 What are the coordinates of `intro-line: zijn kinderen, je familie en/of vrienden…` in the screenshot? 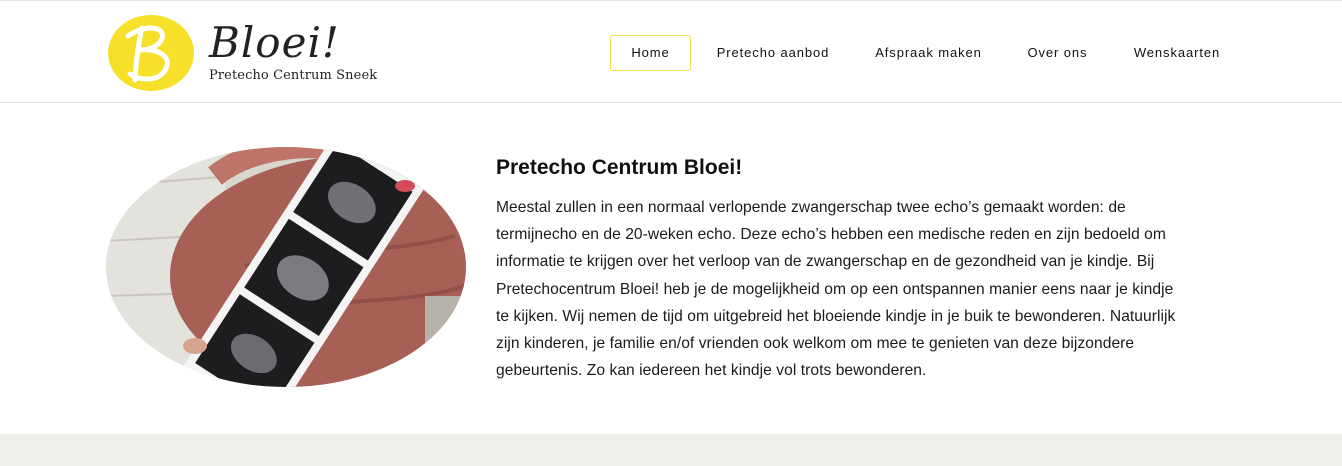 It's located at (815, 344).